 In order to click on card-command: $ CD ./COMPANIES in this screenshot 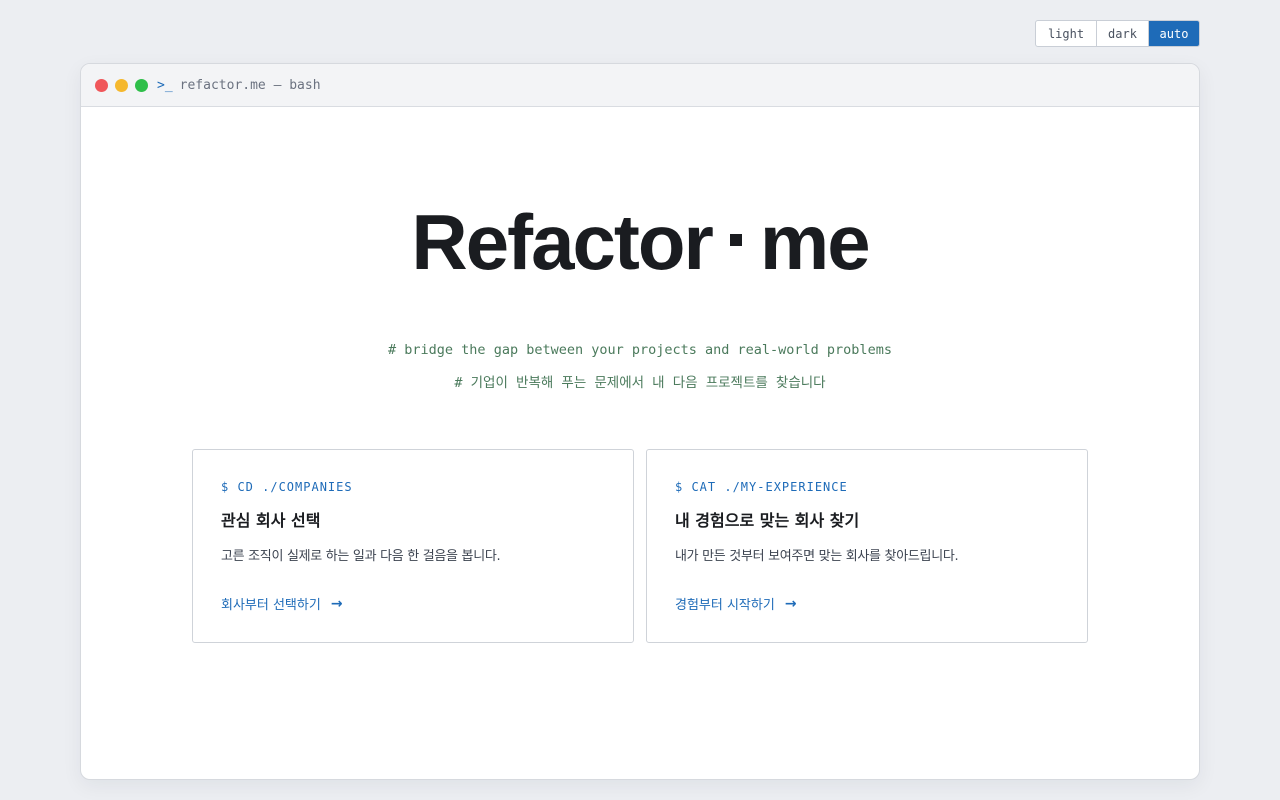, I will do `click(287, 487)`.